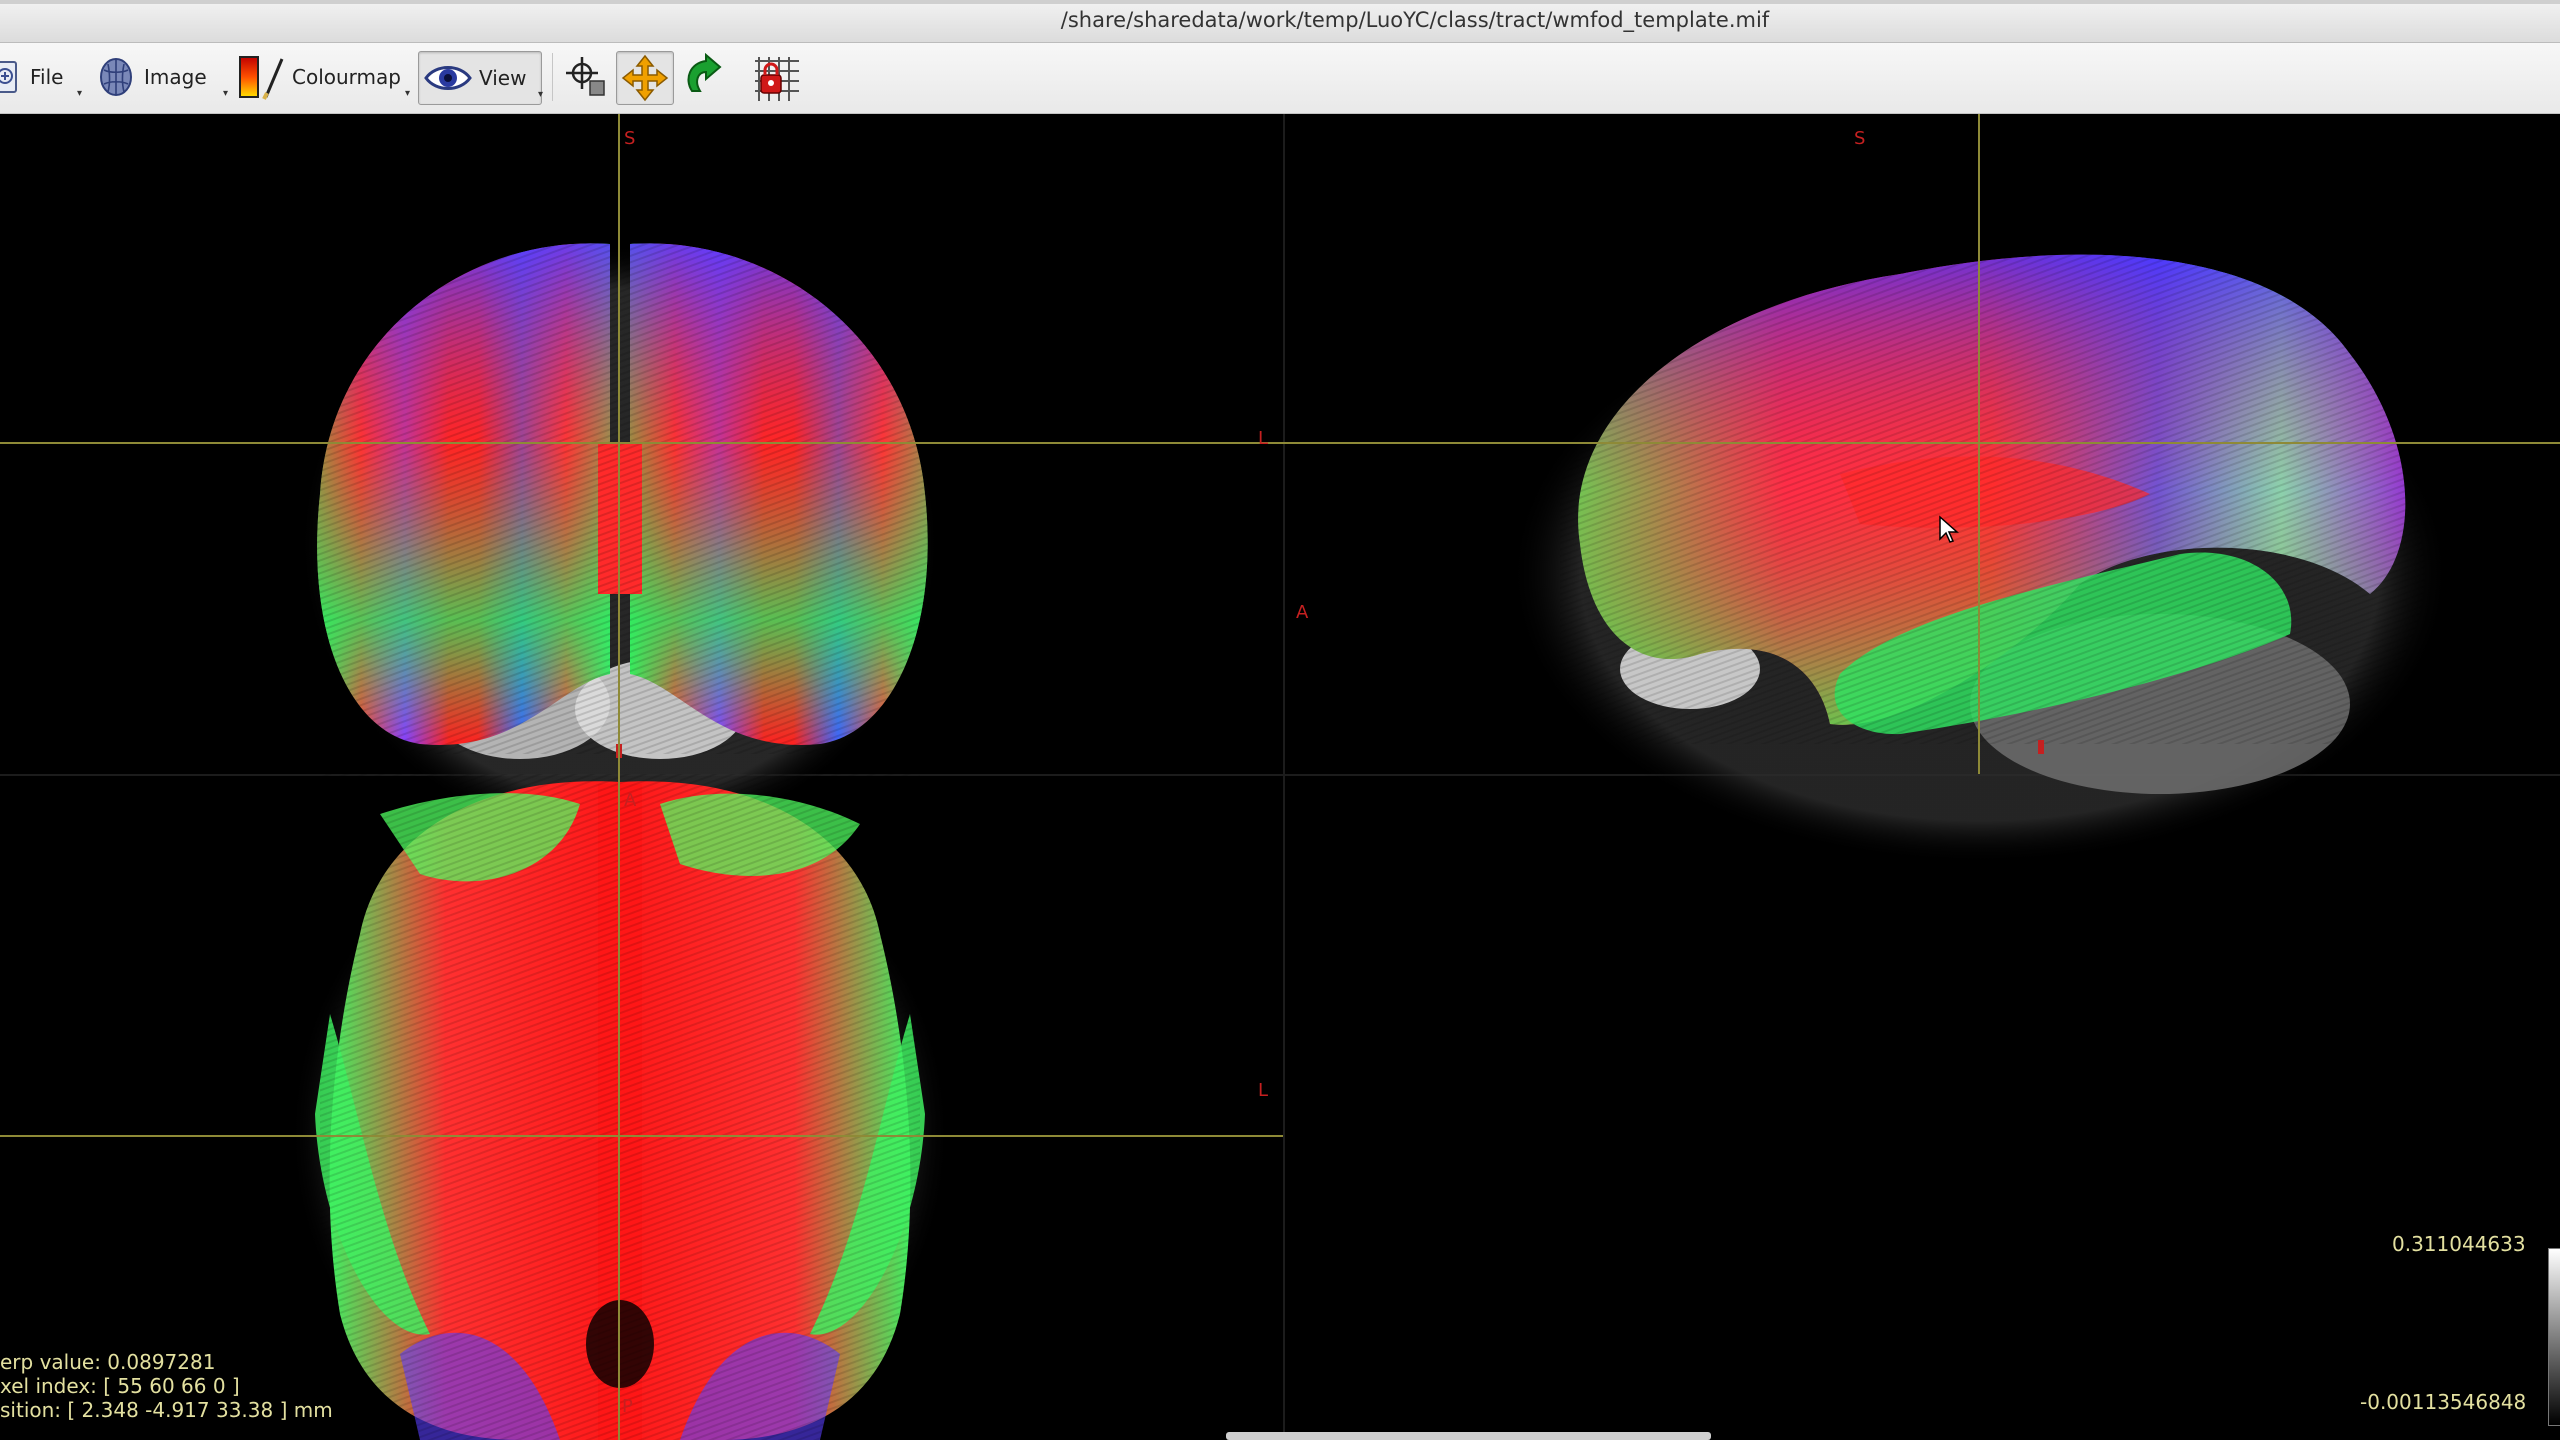  I want to click on brain-icon, so click(116, 77).